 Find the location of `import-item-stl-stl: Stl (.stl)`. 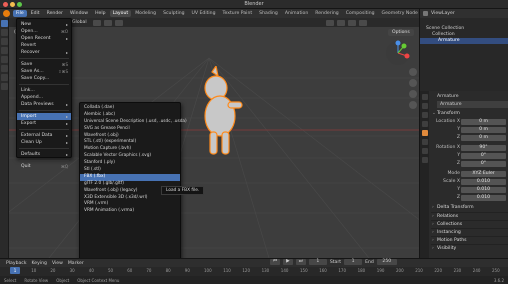

import-item-stl-stl: Stl (.stl) is located at coordinates (130, 170).